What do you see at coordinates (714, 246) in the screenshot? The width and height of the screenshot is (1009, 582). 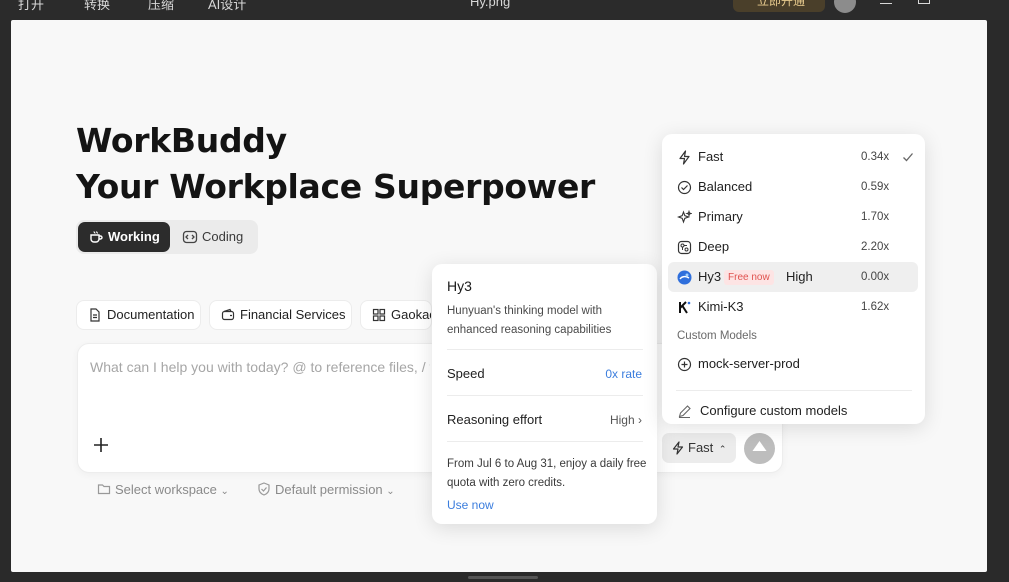 I see `model-name: Deep` at bounding box center [714, 246].